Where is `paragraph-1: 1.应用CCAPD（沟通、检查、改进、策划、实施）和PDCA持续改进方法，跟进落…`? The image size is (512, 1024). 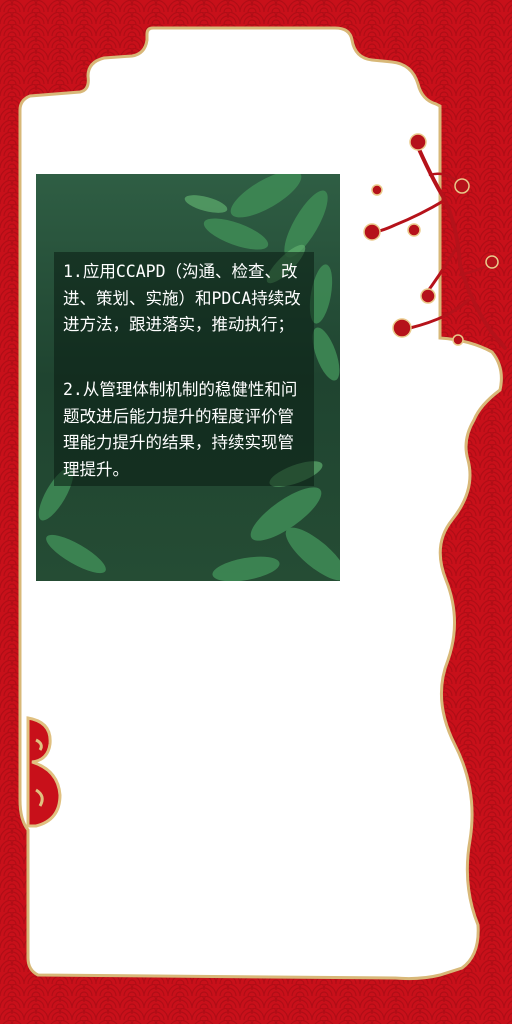 paragraph-1: 1.应用CCAPD（沟通、检查、改进、策划、实施）和PDCA持续改进方法，跟进落… is located at coordinates (182, 298).